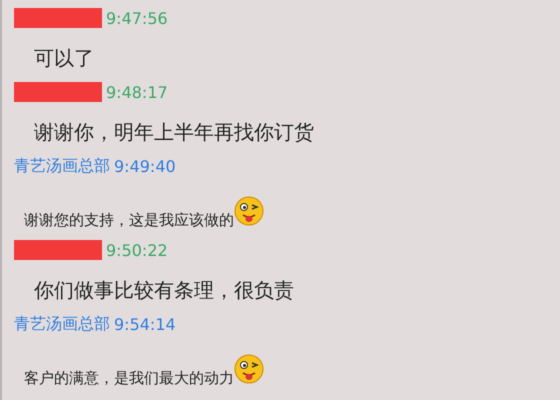 Image resolution: width=560 pixels, height=400 pixels. Describe the element at coordinates (64, 58) in the screenshot. I see `message-text: 可以了` at that location.